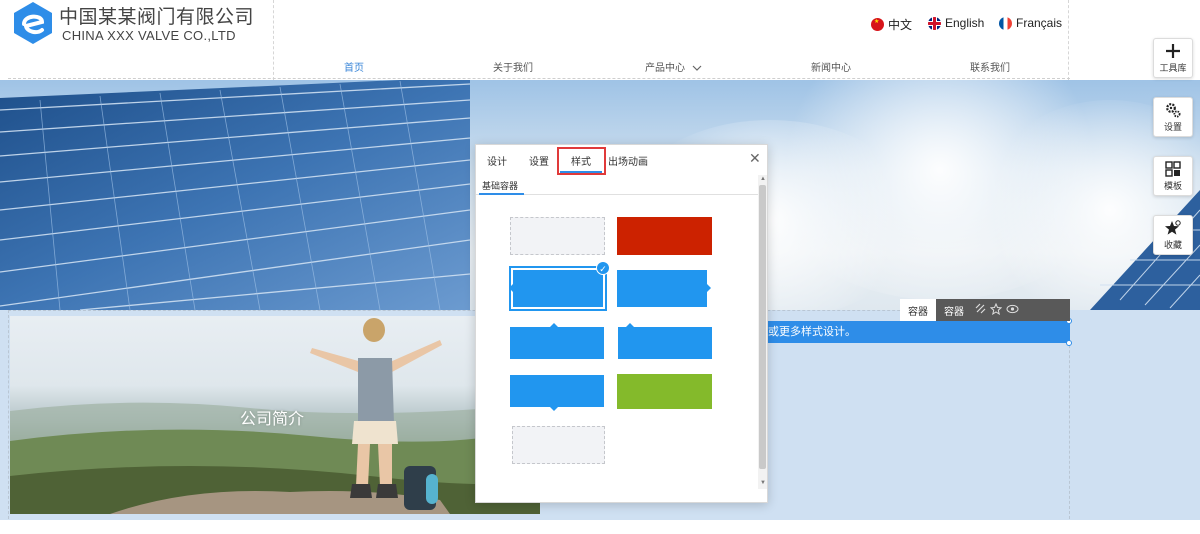 Image resolution: width=1200 pixels, height=534 pixels. I want to click on lang-french: Français, so click(1030, 23).